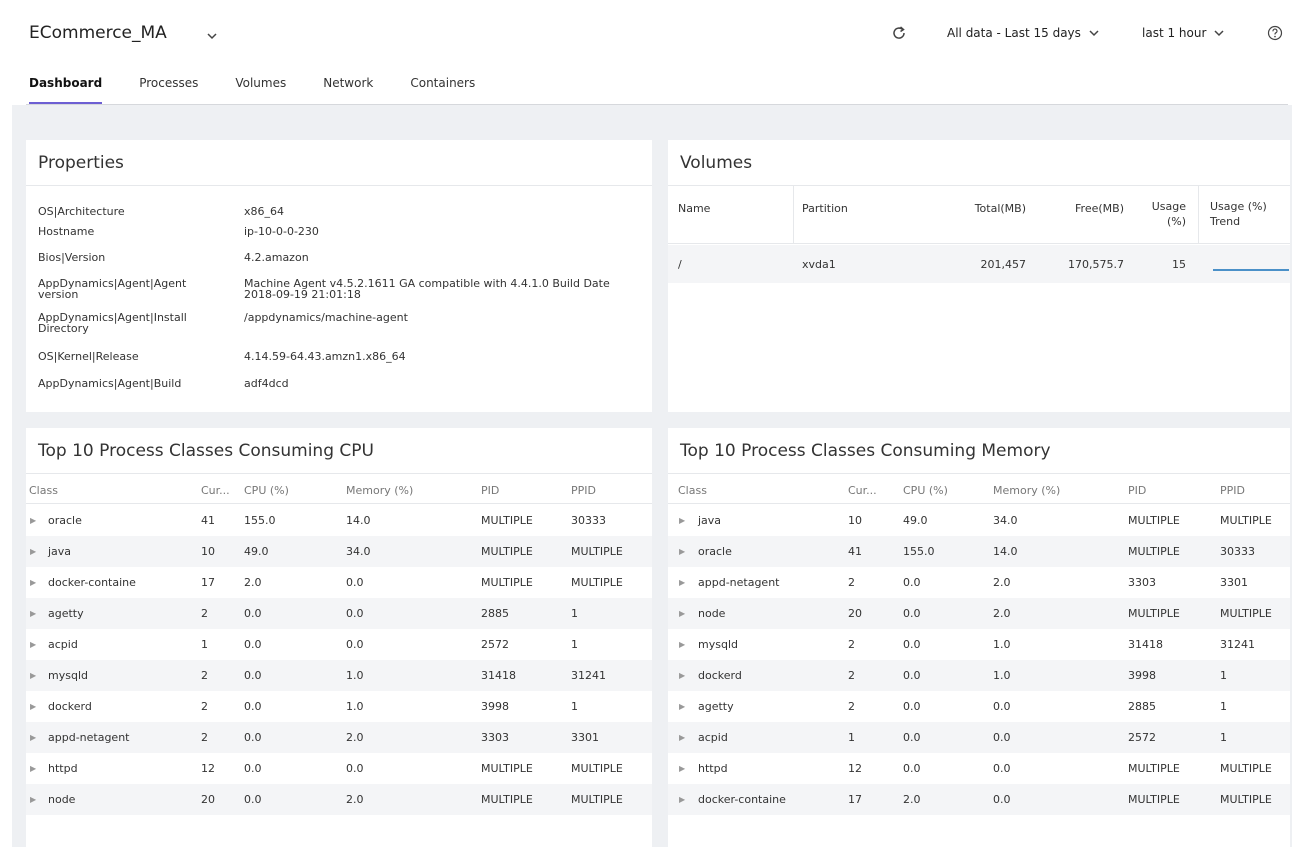  What do you see at coordinates (1023, 33) in the screenshot?
I see `data-range-dropdown: All data - Last 15 days` at bounding box center [1023, 33].